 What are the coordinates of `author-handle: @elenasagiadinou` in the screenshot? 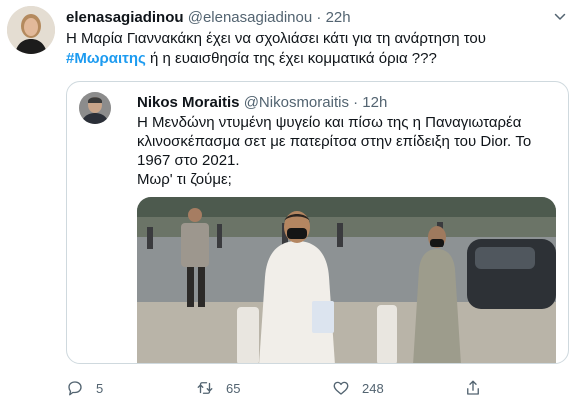 It's located at (250, 17).